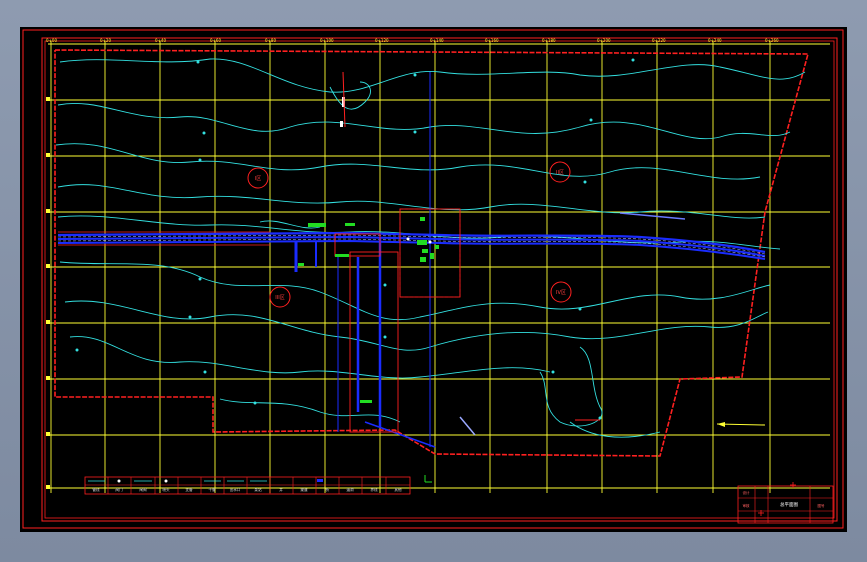 The height and width of the screenshot is (562, 867). Describe the element at coordinates (258, 179) in the screenshot. I see `zone-label: I区` at that location.